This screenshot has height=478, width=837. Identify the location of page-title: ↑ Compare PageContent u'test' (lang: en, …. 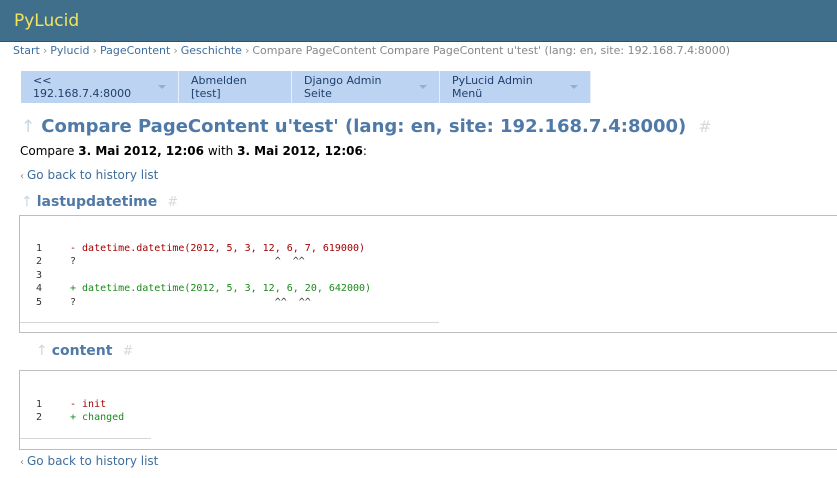
(366, 126).